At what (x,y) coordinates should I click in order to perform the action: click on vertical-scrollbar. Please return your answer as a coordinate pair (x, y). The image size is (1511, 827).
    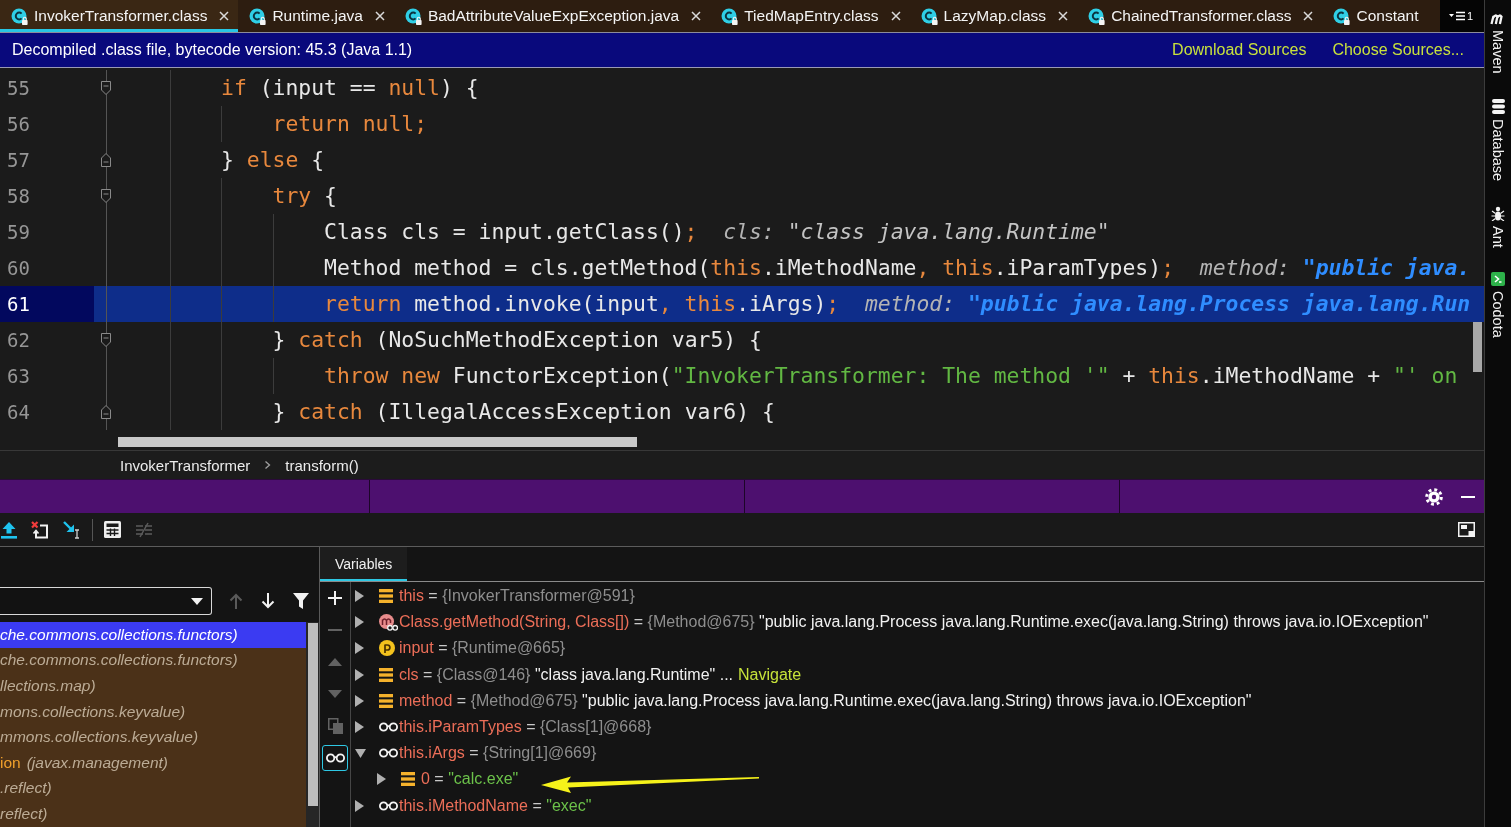
    Looking at the image, I should click on (1477, 347).